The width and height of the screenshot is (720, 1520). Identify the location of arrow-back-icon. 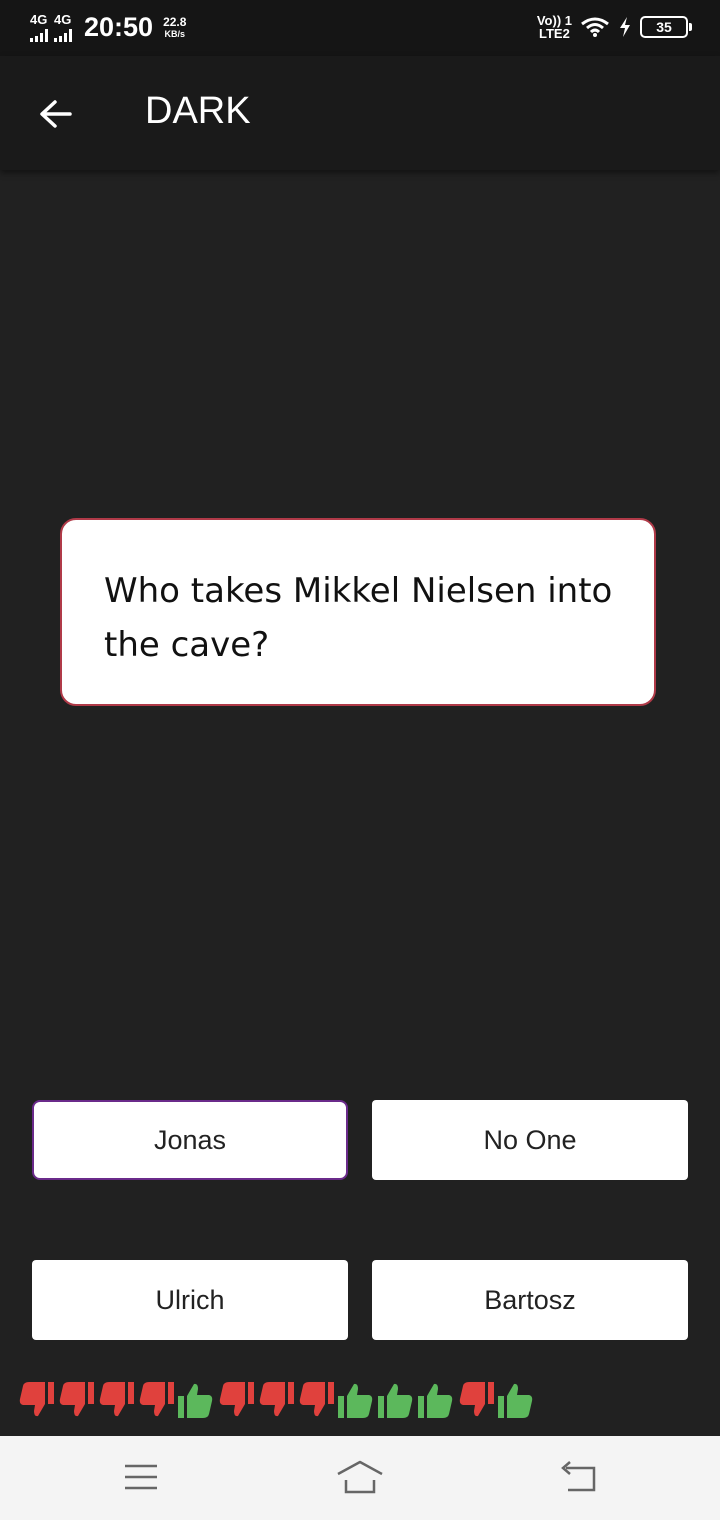
(56, 114).